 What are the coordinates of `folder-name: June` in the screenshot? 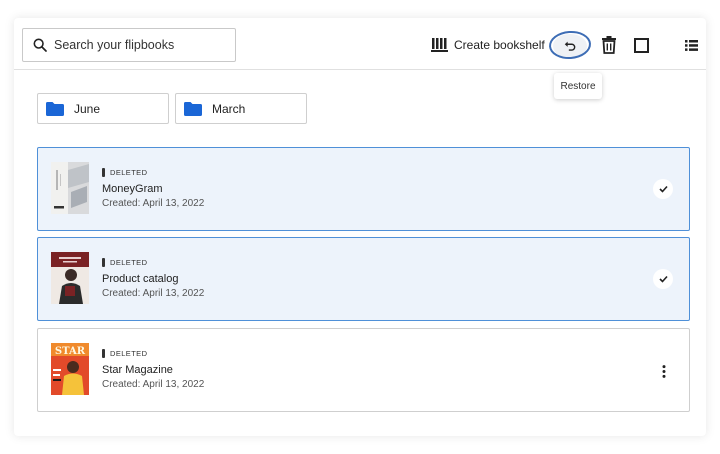 It's located at (87, 108).